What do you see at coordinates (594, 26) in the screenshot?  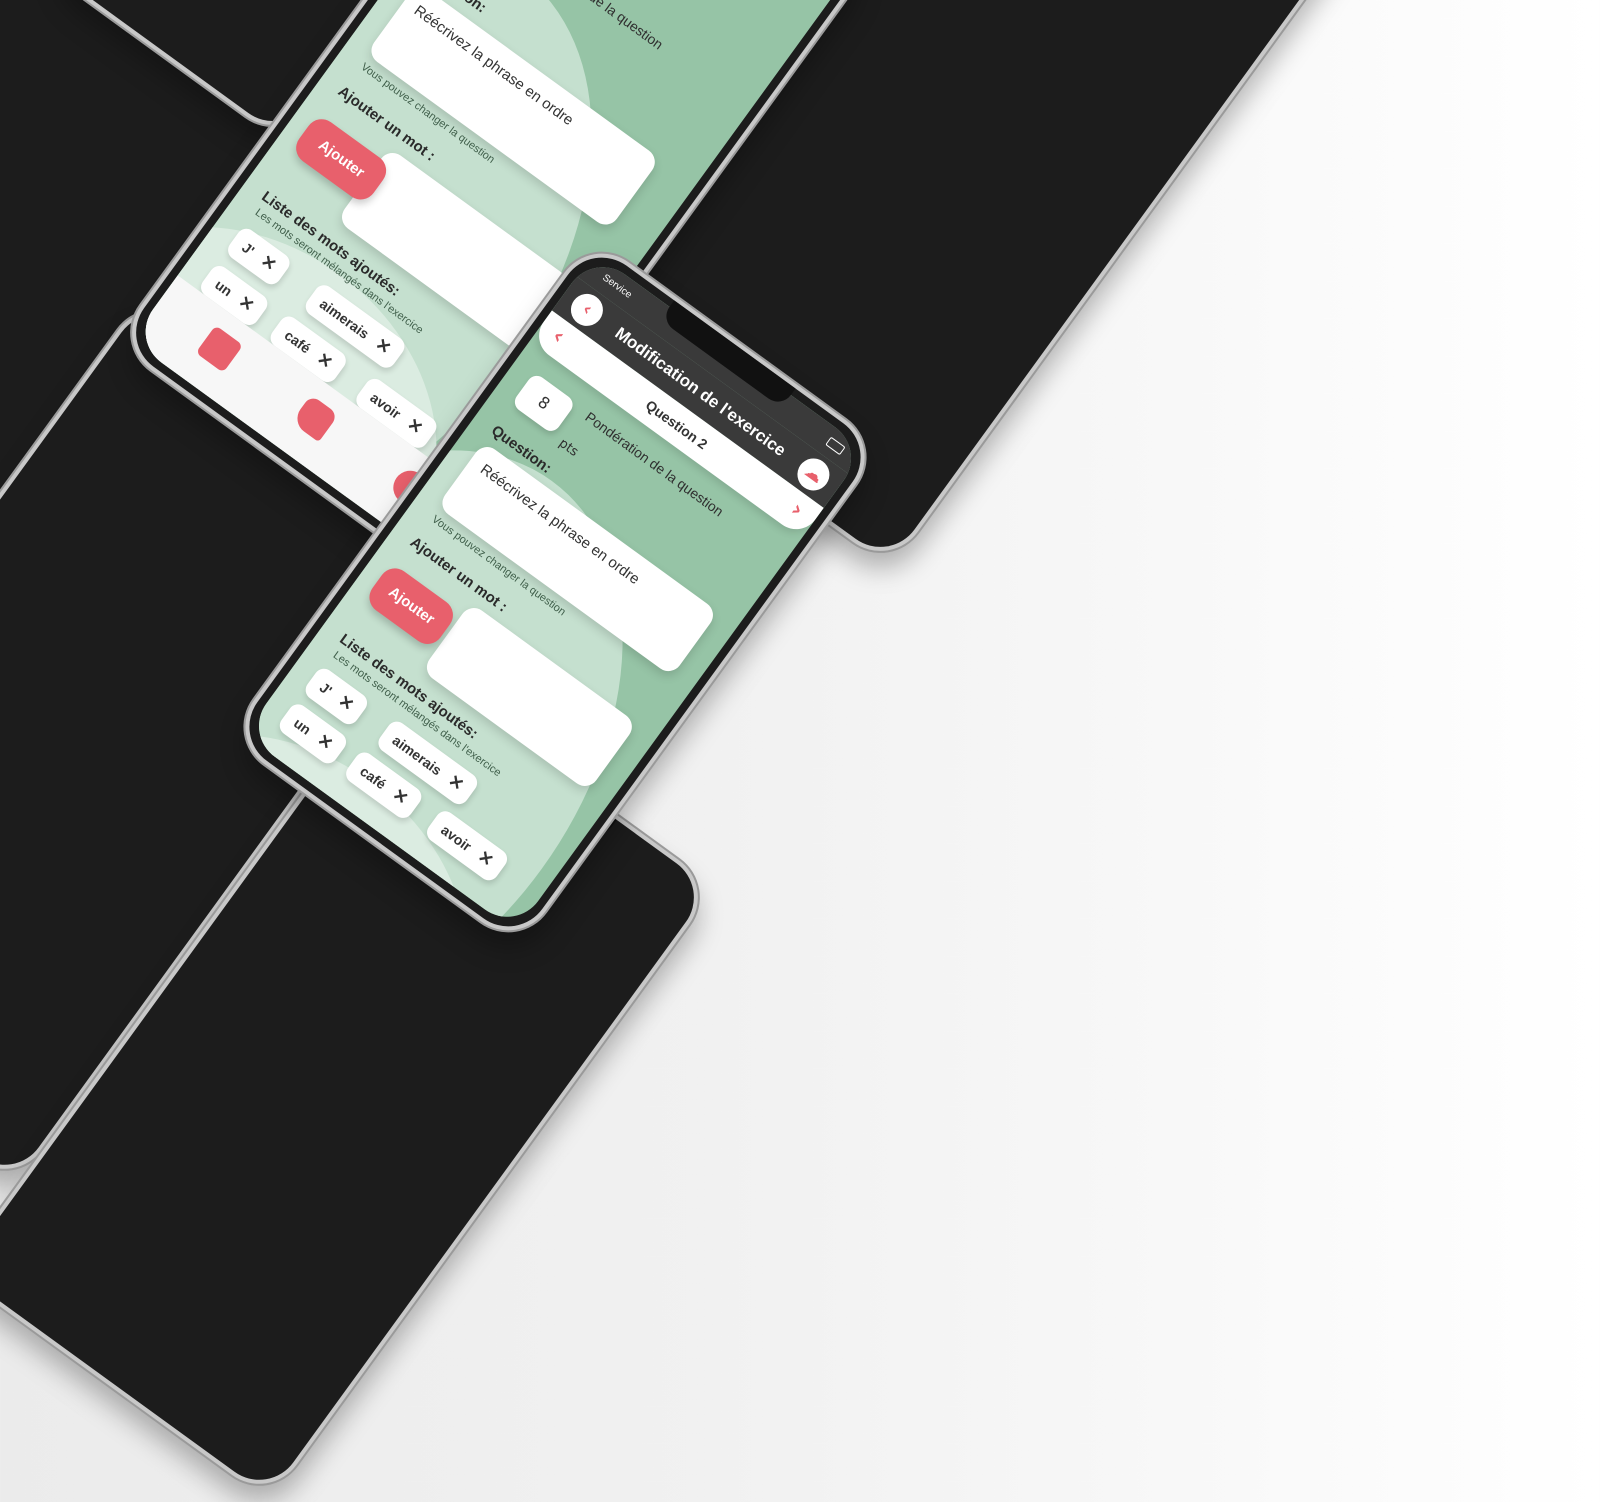 I see `ponderation-label: Pondération de la question` at bounding box center [594, 26].